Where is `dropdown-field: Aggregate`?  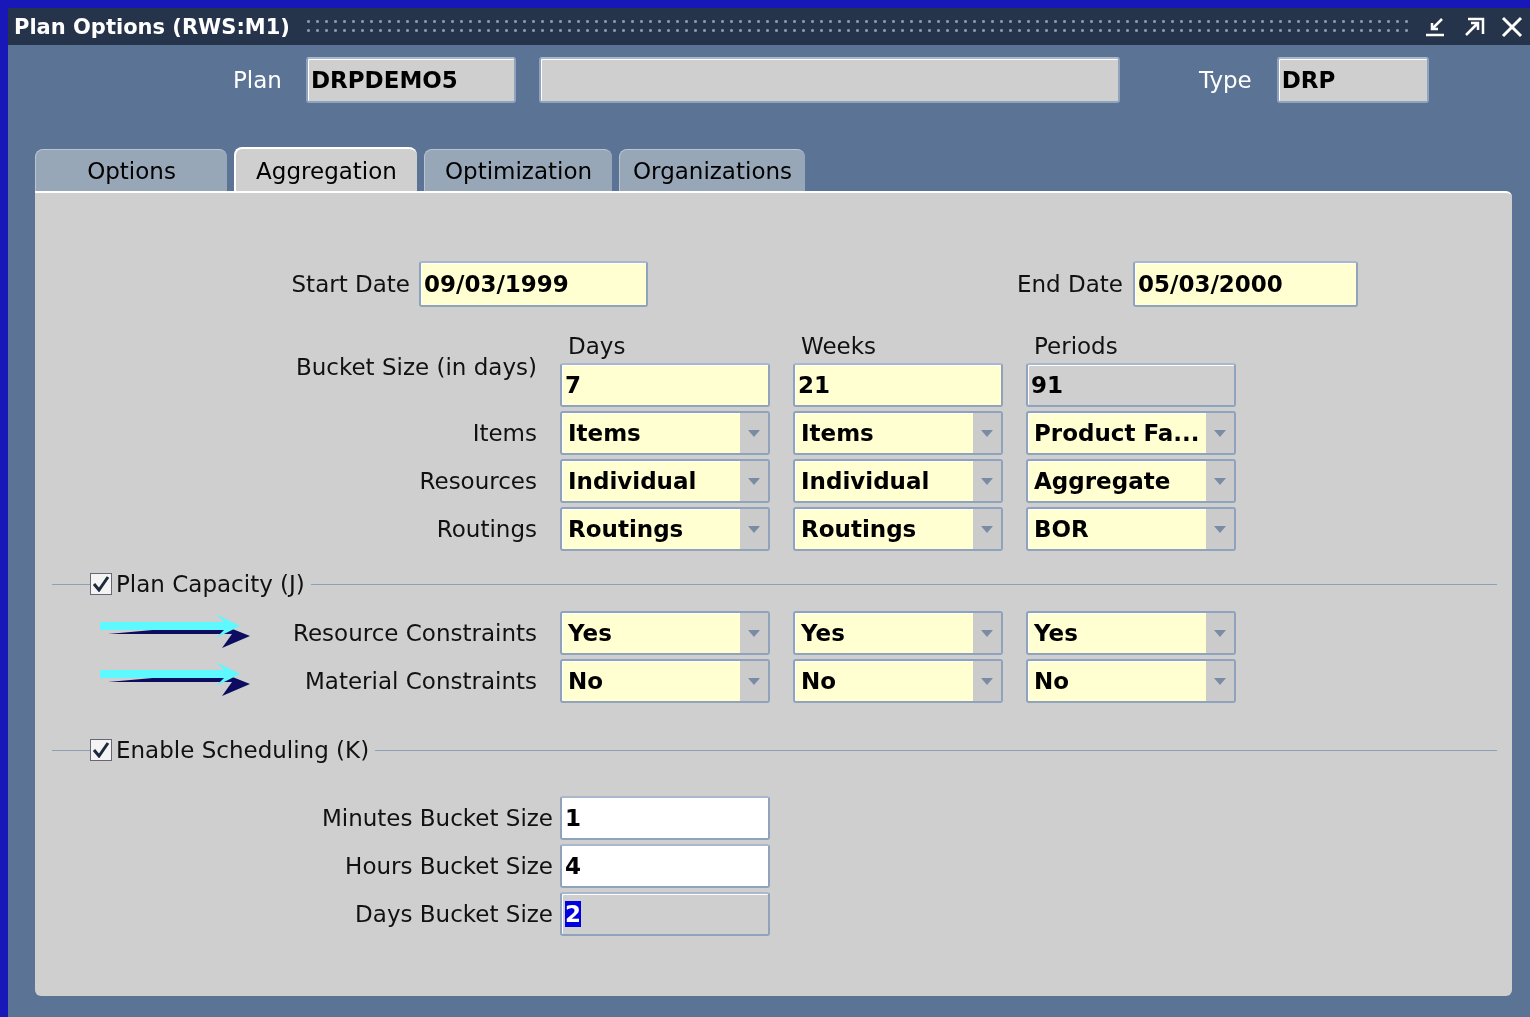 dropdown-field: Aggregate is located at coordinates (1131, 481).